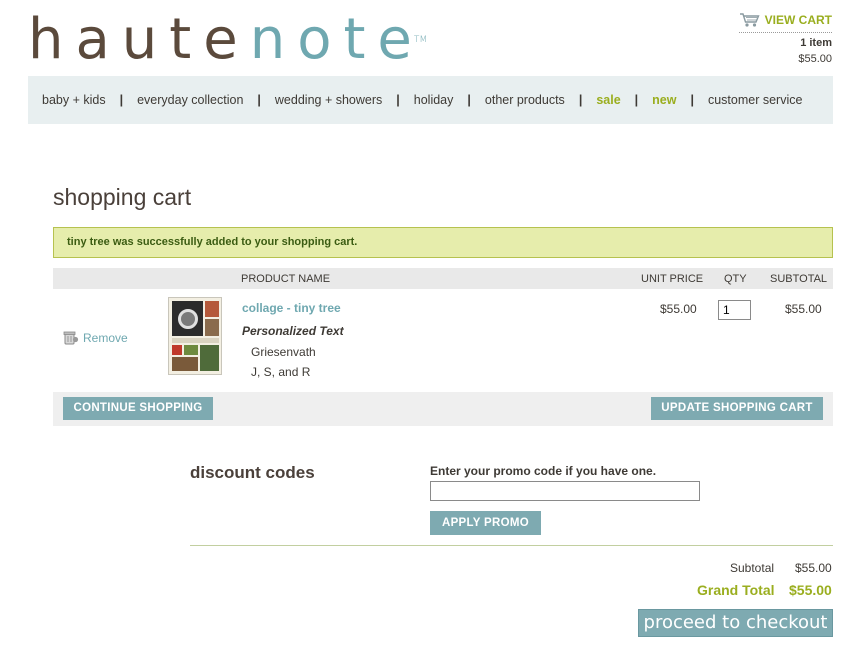  What do you see at coordinates (755, 100) in the screenshot?
I see `nav-item-customer-service: customer service` at bounding box center [755, 100].